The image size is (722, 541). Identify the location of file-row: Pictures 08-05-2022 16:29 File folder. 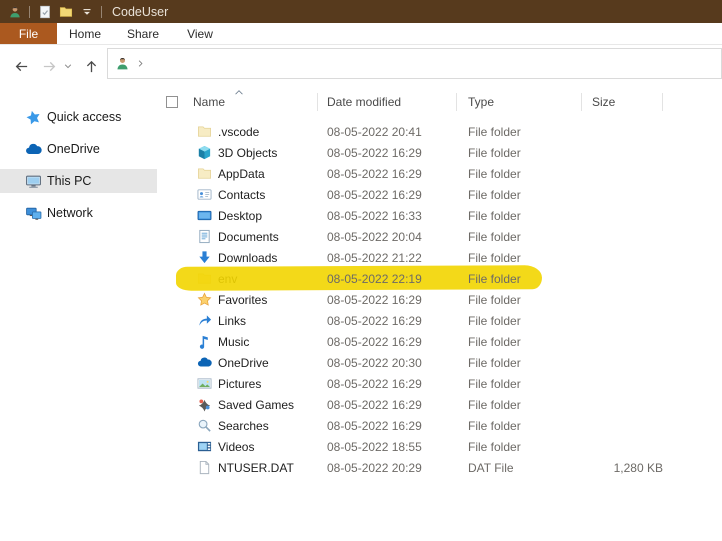
(441, 383).